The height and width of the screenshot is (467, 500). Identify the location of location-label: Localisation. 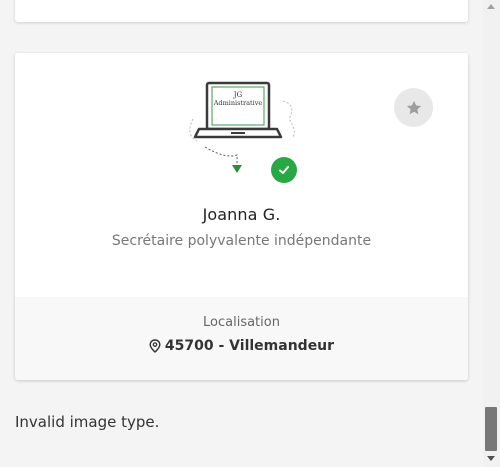
(241, 322).